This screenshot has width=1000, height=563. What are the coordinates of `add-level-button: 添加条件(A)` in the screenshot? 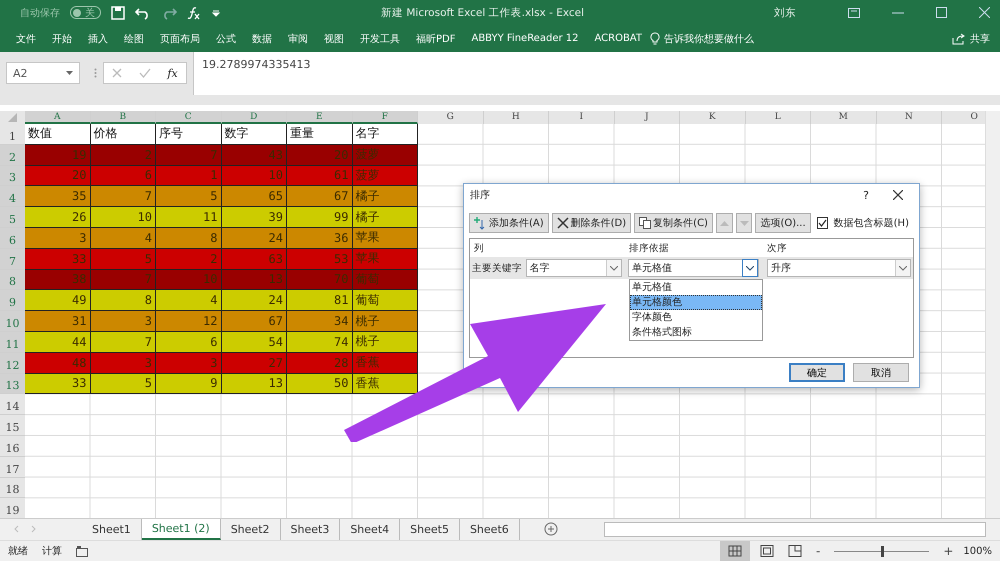 It's located at (509, 223).